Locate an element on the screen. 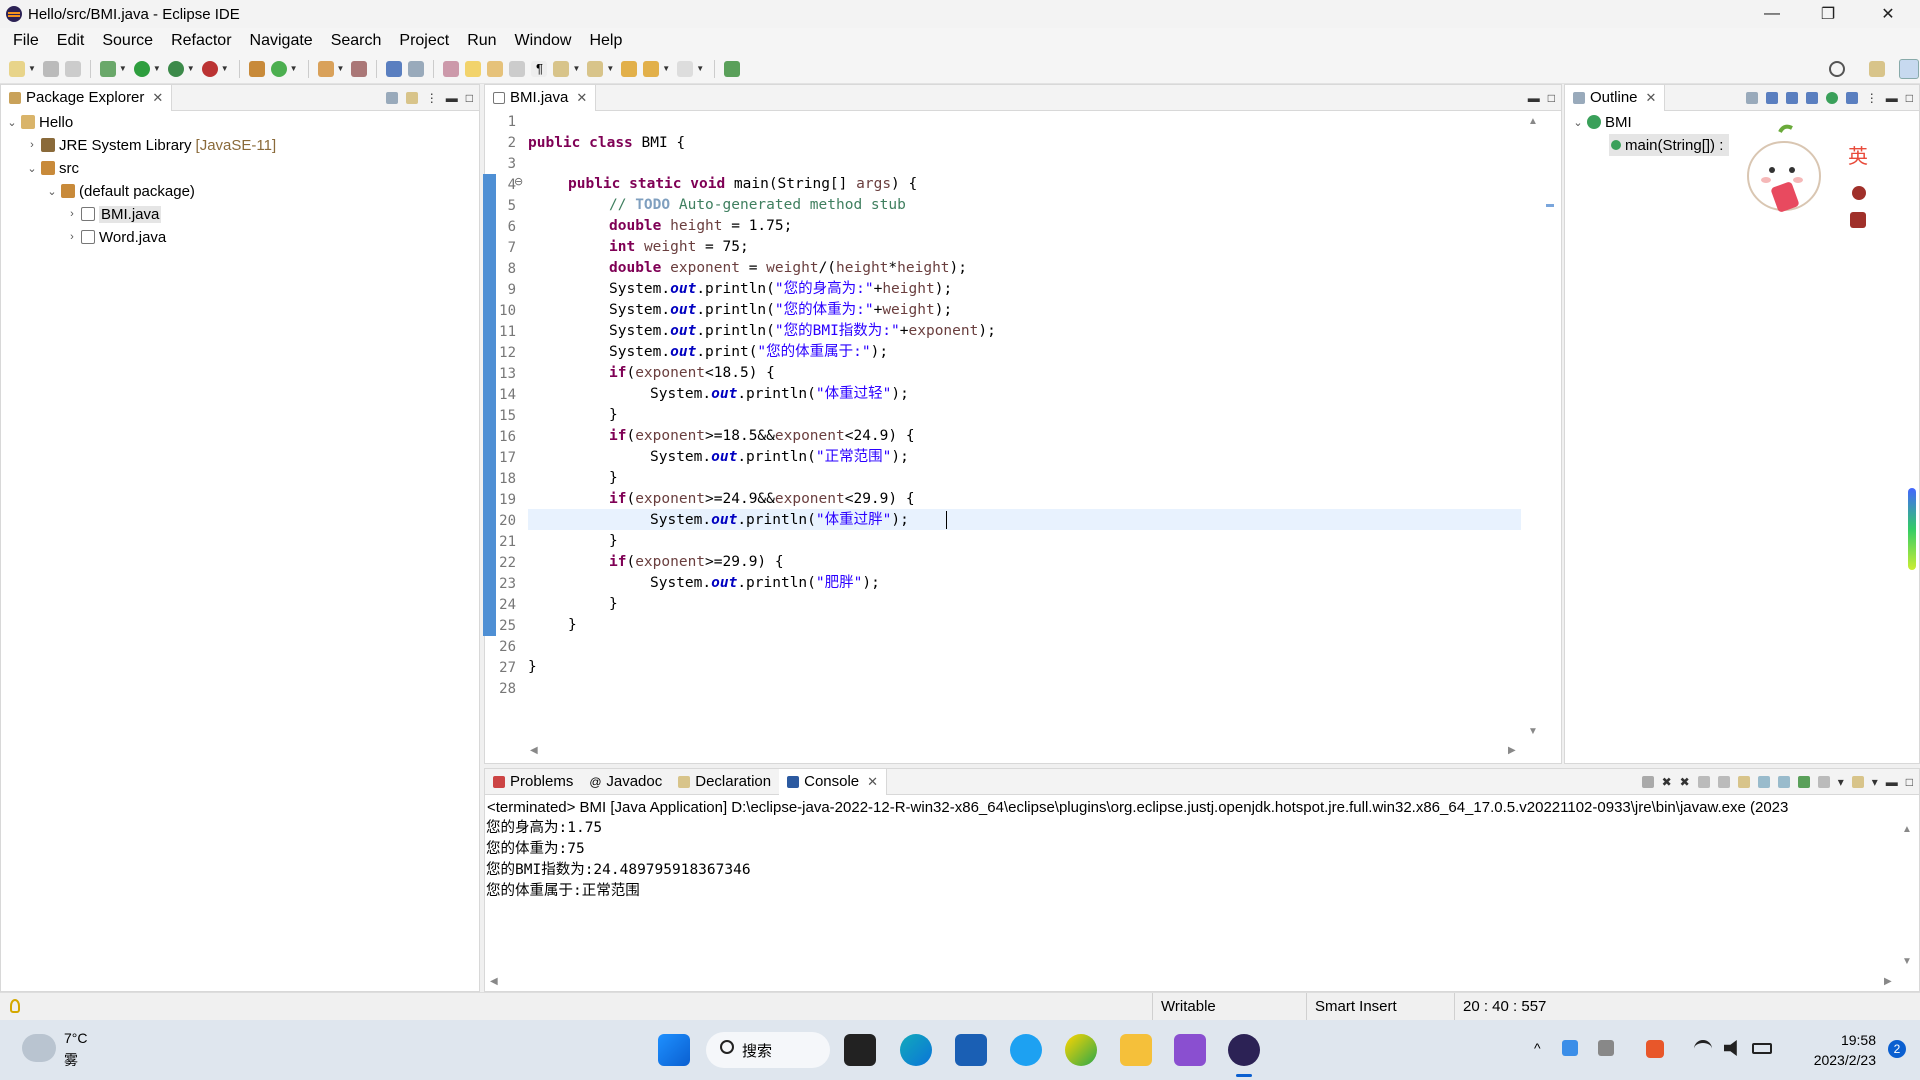  tab-javadoc: @ Javadoc is located at coordinates (625, 782).